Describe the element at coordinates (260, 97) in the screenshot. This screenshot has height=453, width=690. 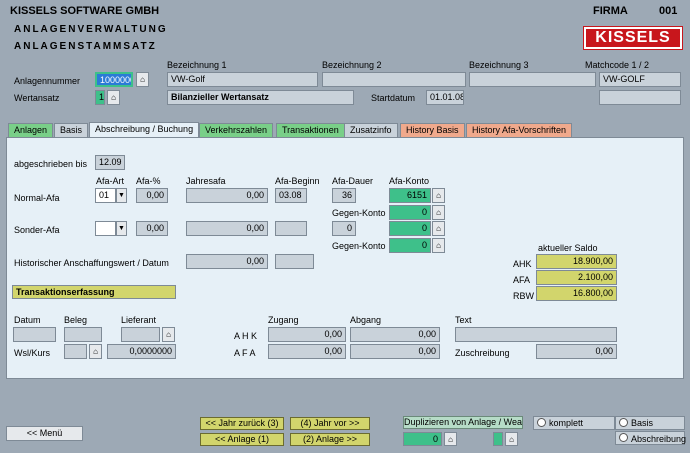
I see `wertansatz-text: Bilanzieller Wertansatz` at that location.